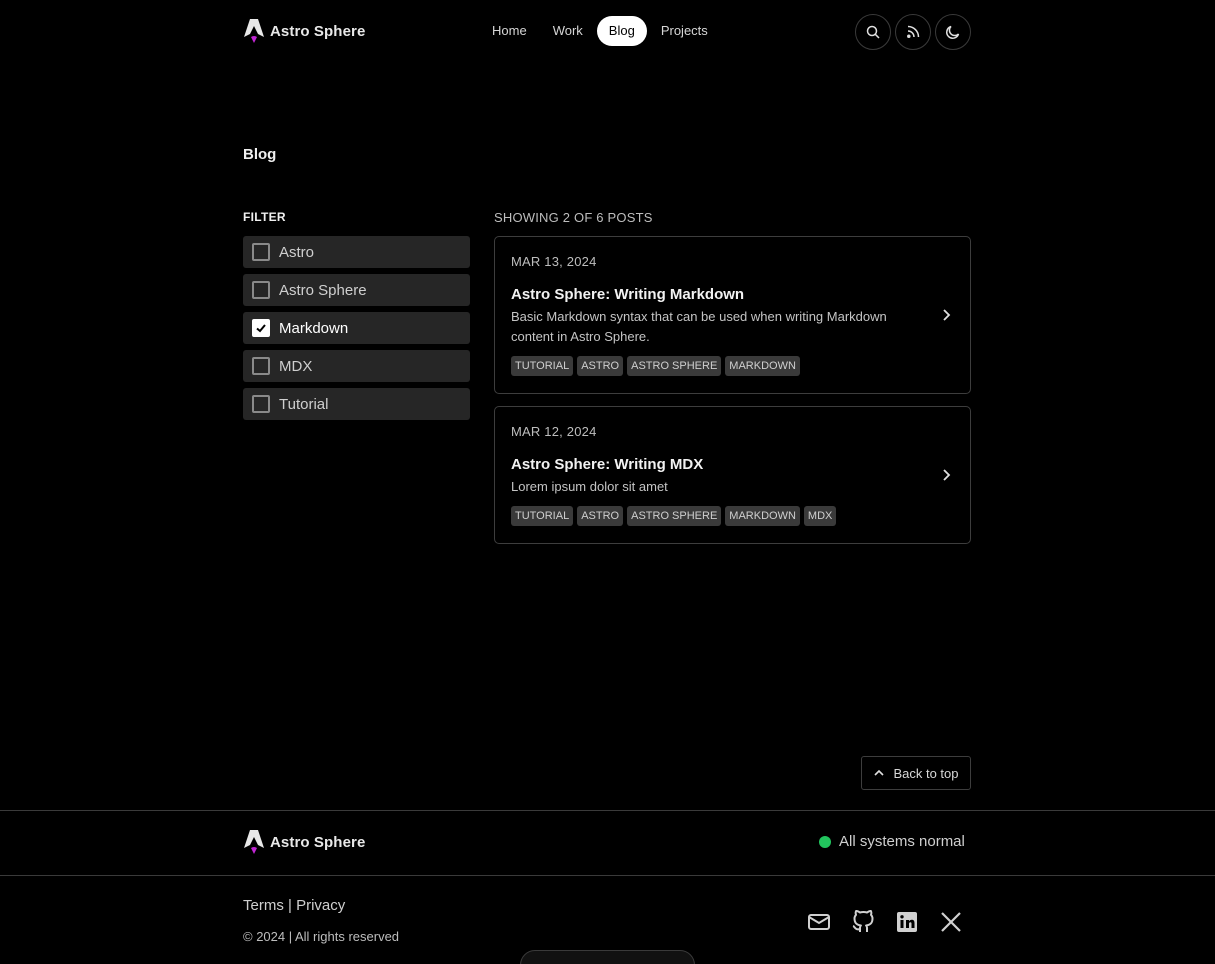 Image resolution: width=1215 pixels, height=964 pixels. What do you see at coordinates (356, 366) in the screenshot?
I see `filter-item-mdx: MDX` at bounding box center [356, 366].